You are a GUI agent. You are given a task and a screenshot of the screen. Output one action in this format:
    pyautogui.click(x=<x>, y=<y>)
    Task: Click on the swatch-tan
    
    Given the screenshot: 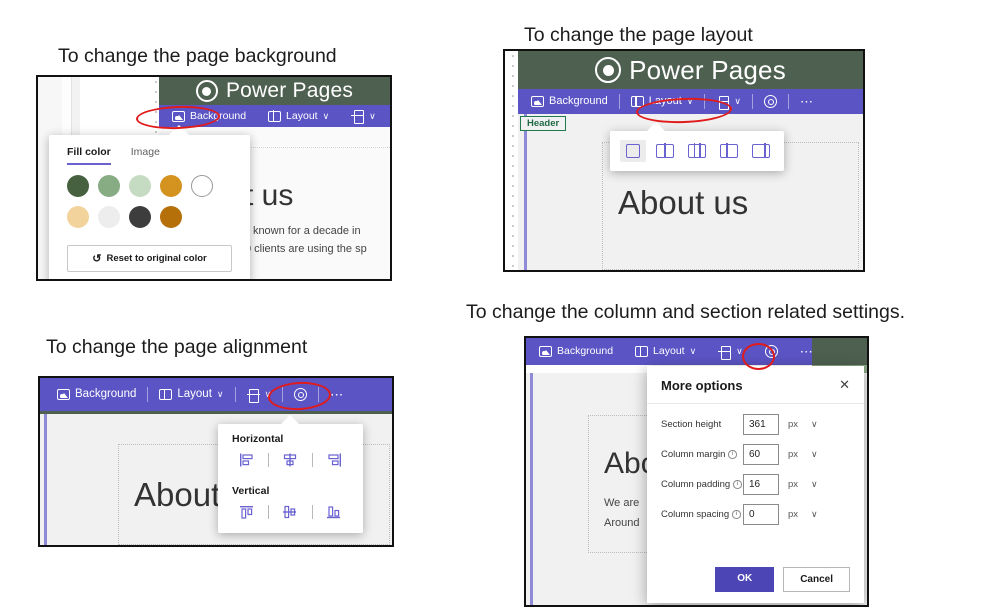 What is the action you would take?
    pyautogui.click(x=78, y=217)
    